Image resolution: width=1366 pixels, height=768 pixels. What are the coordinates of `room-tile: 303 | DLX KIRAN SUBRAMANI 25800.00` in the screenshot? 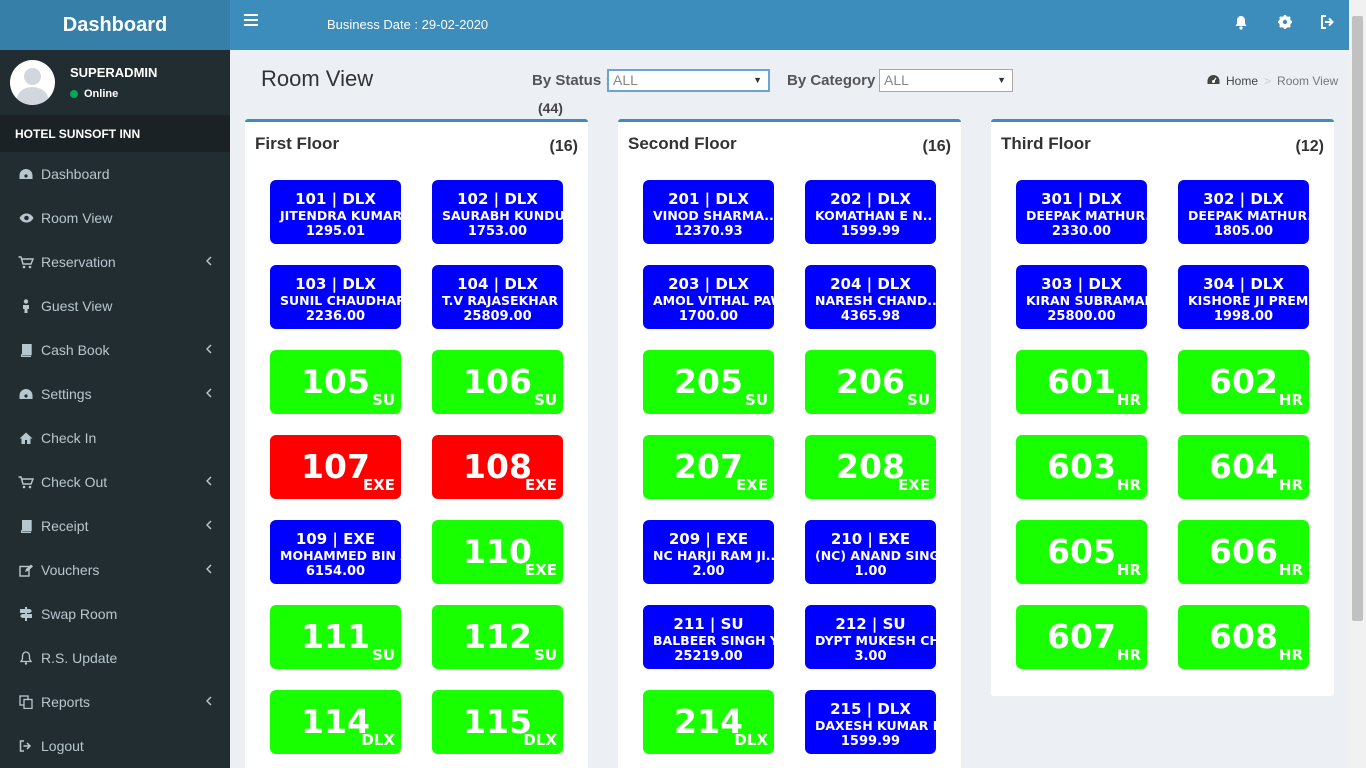 It's located at (1081, 297).